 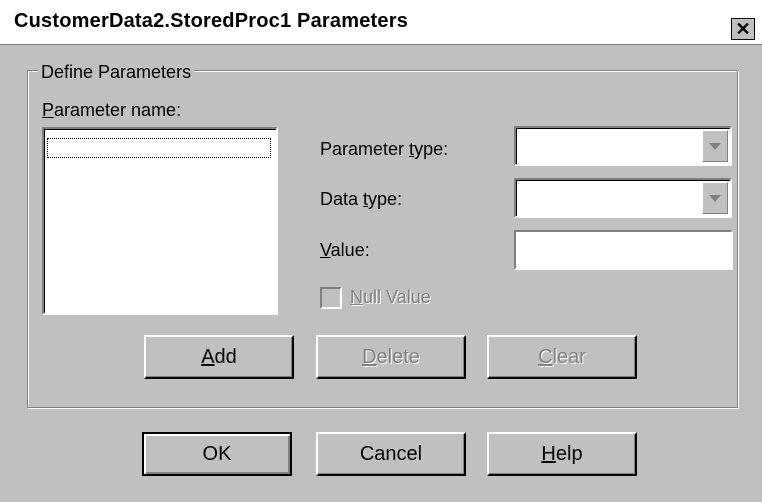 What do you see at coordinates (345, 250) in the screenshot?
I see `value-label: Value:` at bounding box center [345, 250].